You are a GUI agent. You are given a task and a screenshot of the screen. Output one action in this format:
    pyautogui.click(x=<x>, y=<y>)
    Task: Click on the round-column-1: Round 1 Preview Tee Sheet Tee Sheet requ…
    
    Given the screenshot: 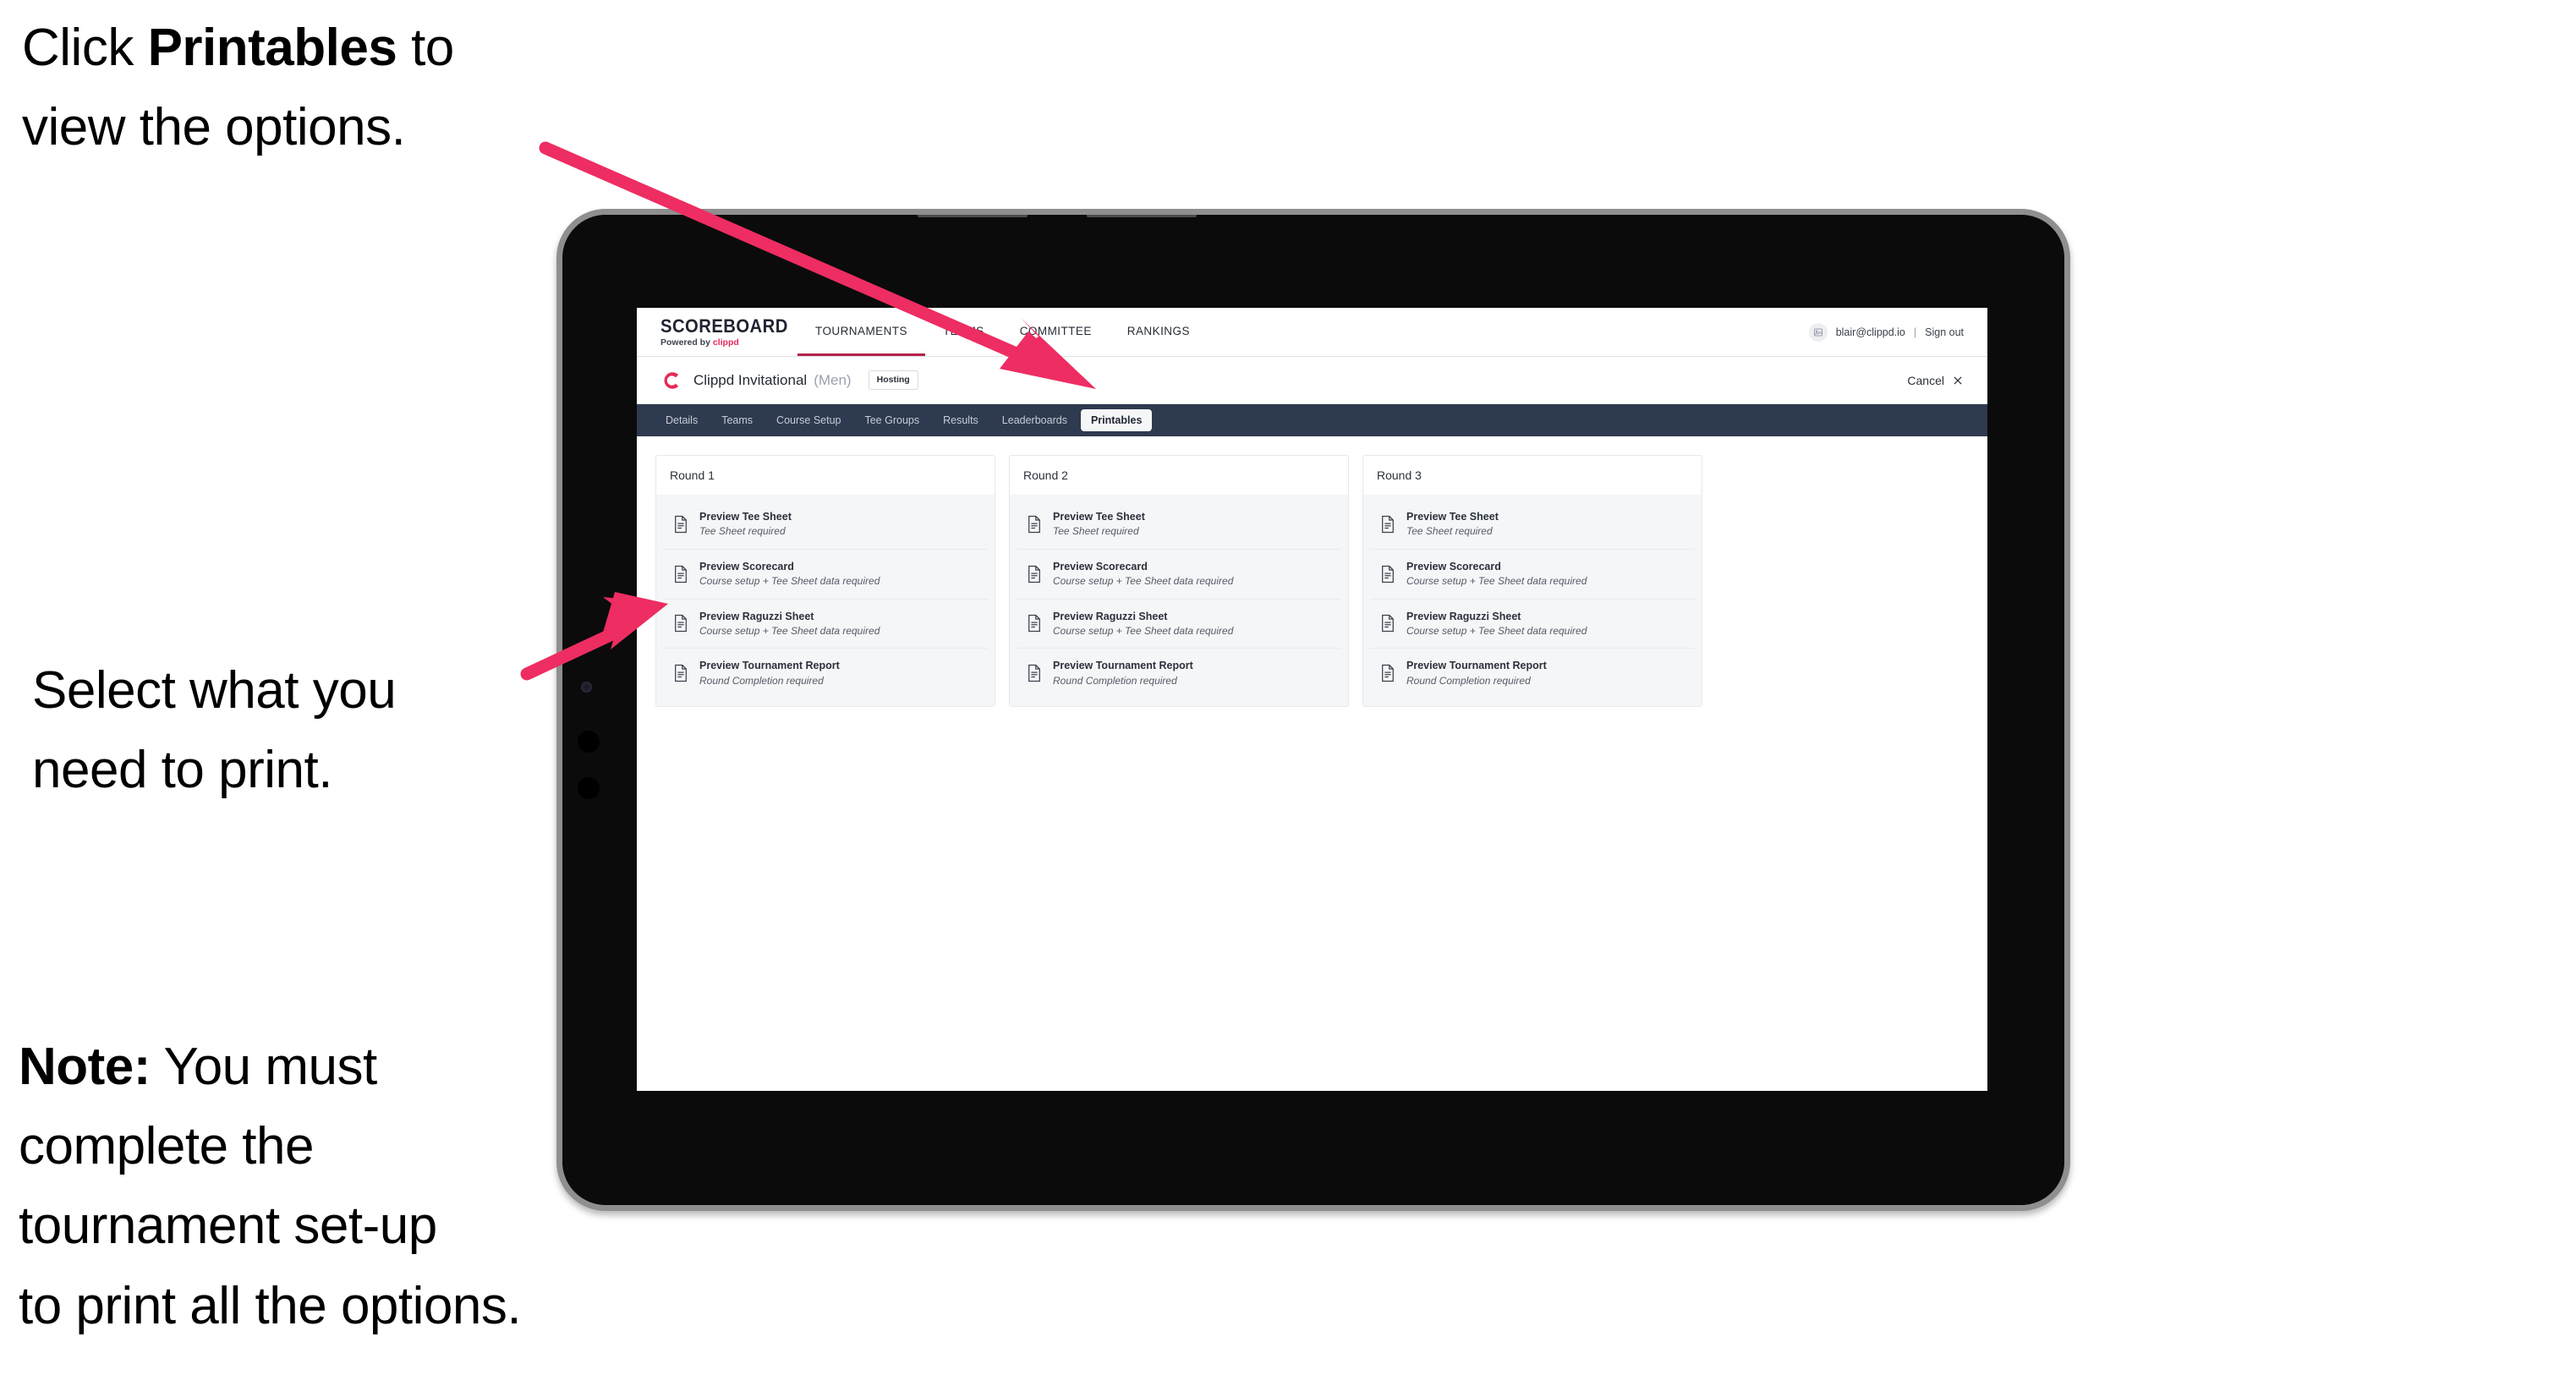 What is the action you would take?
    pyautogui.click(x=825, y=581)
    